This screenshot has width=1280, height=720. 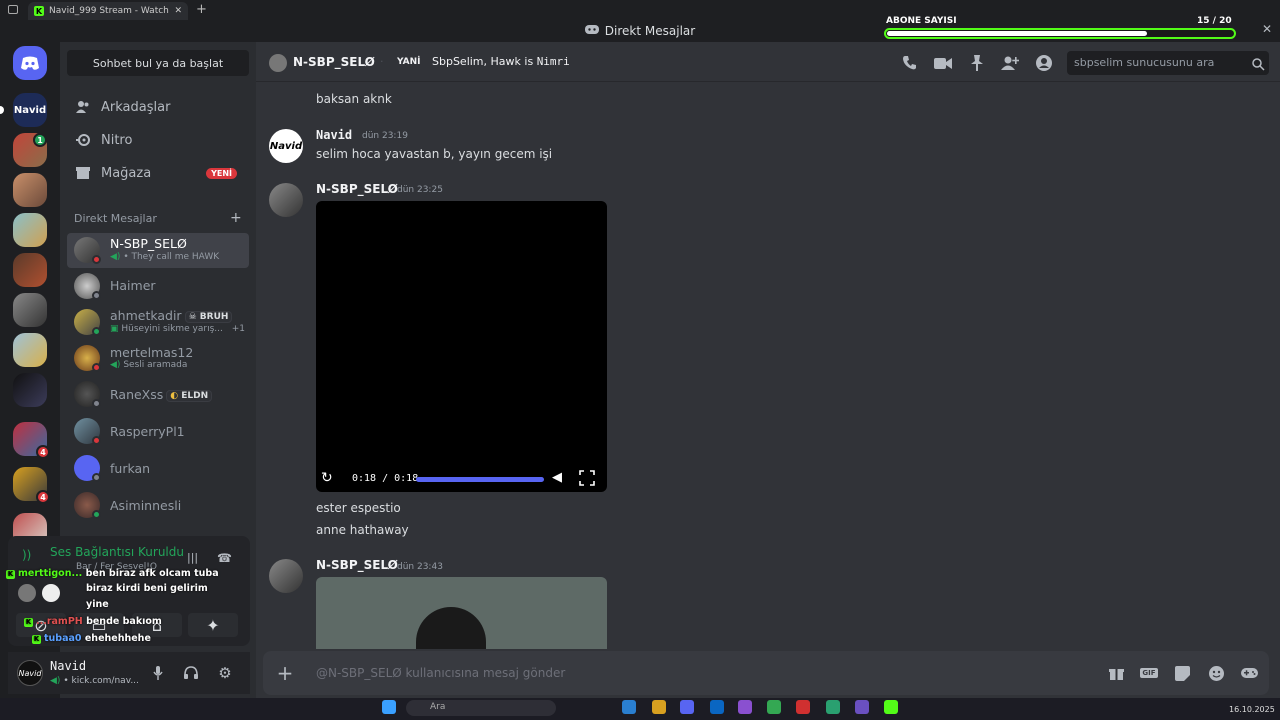 What do you see at coordinates (147, 431) in the screenshot?
I see `dm-name: RasperryPl1` at bounding box center [147, 431].